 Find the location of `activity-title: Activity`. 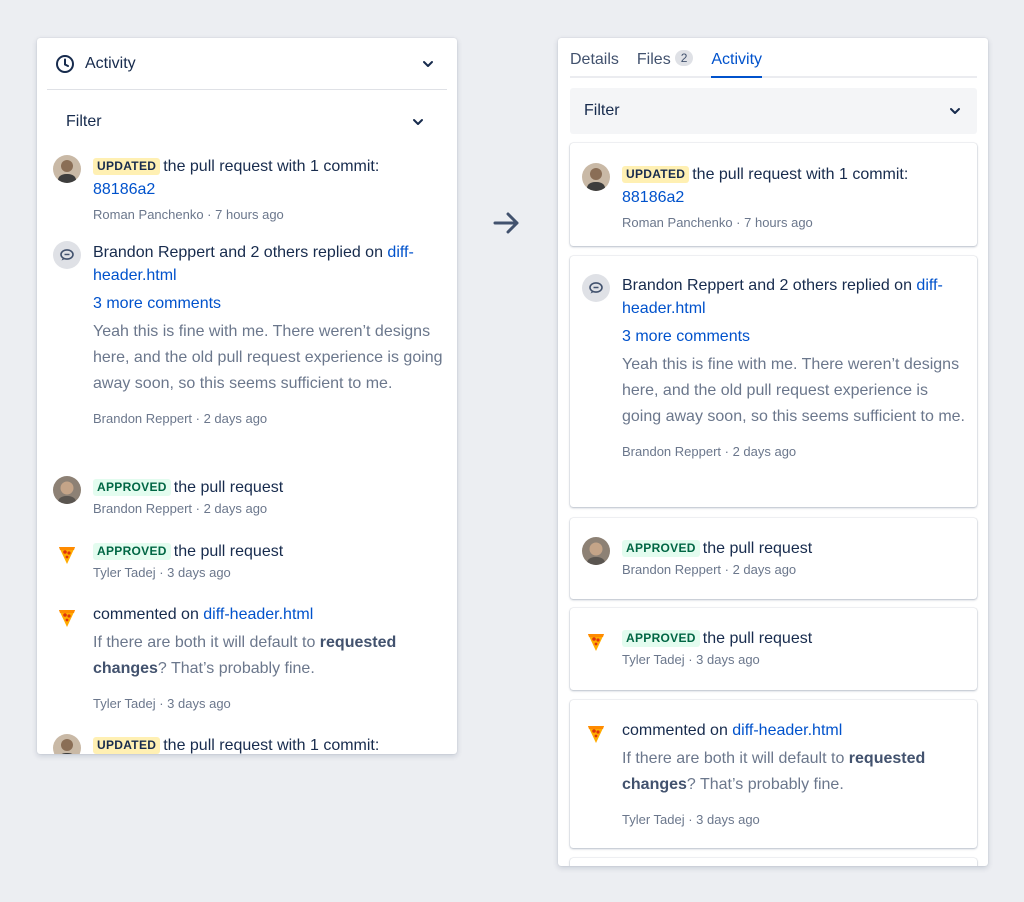

activity-title: Activity is located at coordinates (110, 63).